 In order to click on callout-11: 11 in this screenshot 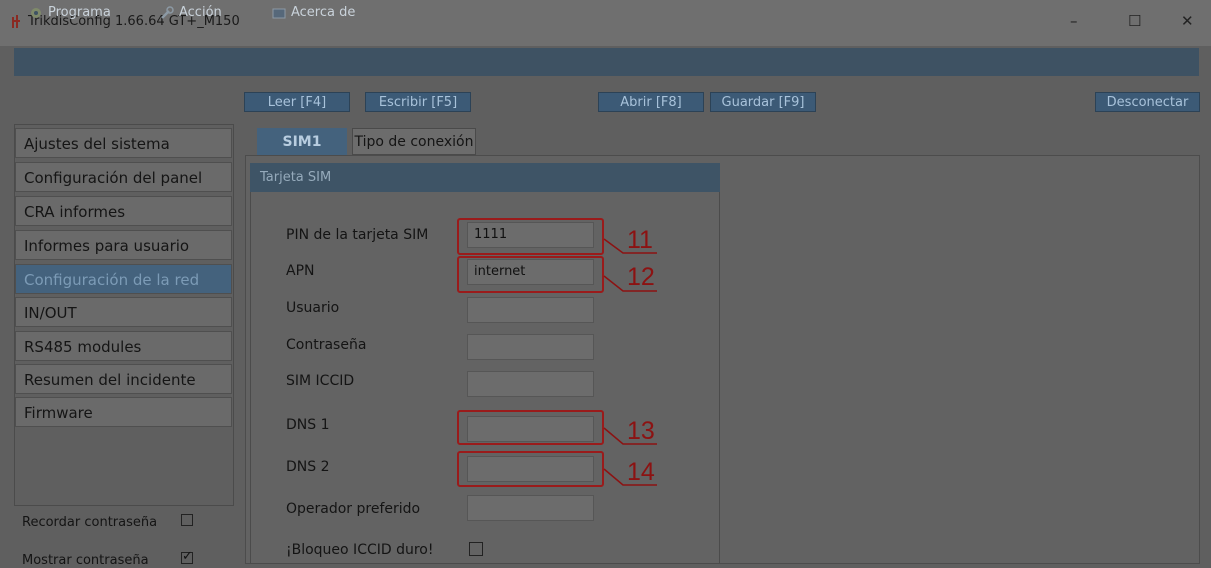, I will do `click(640, 240)`.